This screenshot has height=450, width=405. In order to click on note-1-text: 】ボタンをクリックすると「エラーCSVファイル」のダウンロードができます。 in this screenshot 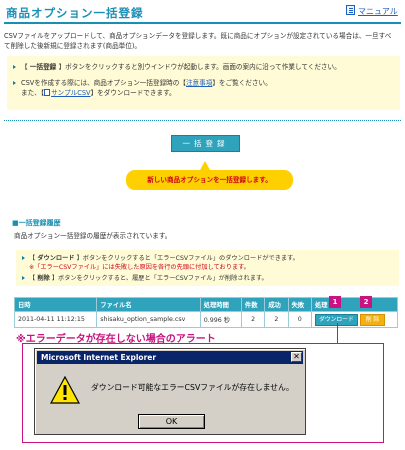, I will do `click(187, 258)`.